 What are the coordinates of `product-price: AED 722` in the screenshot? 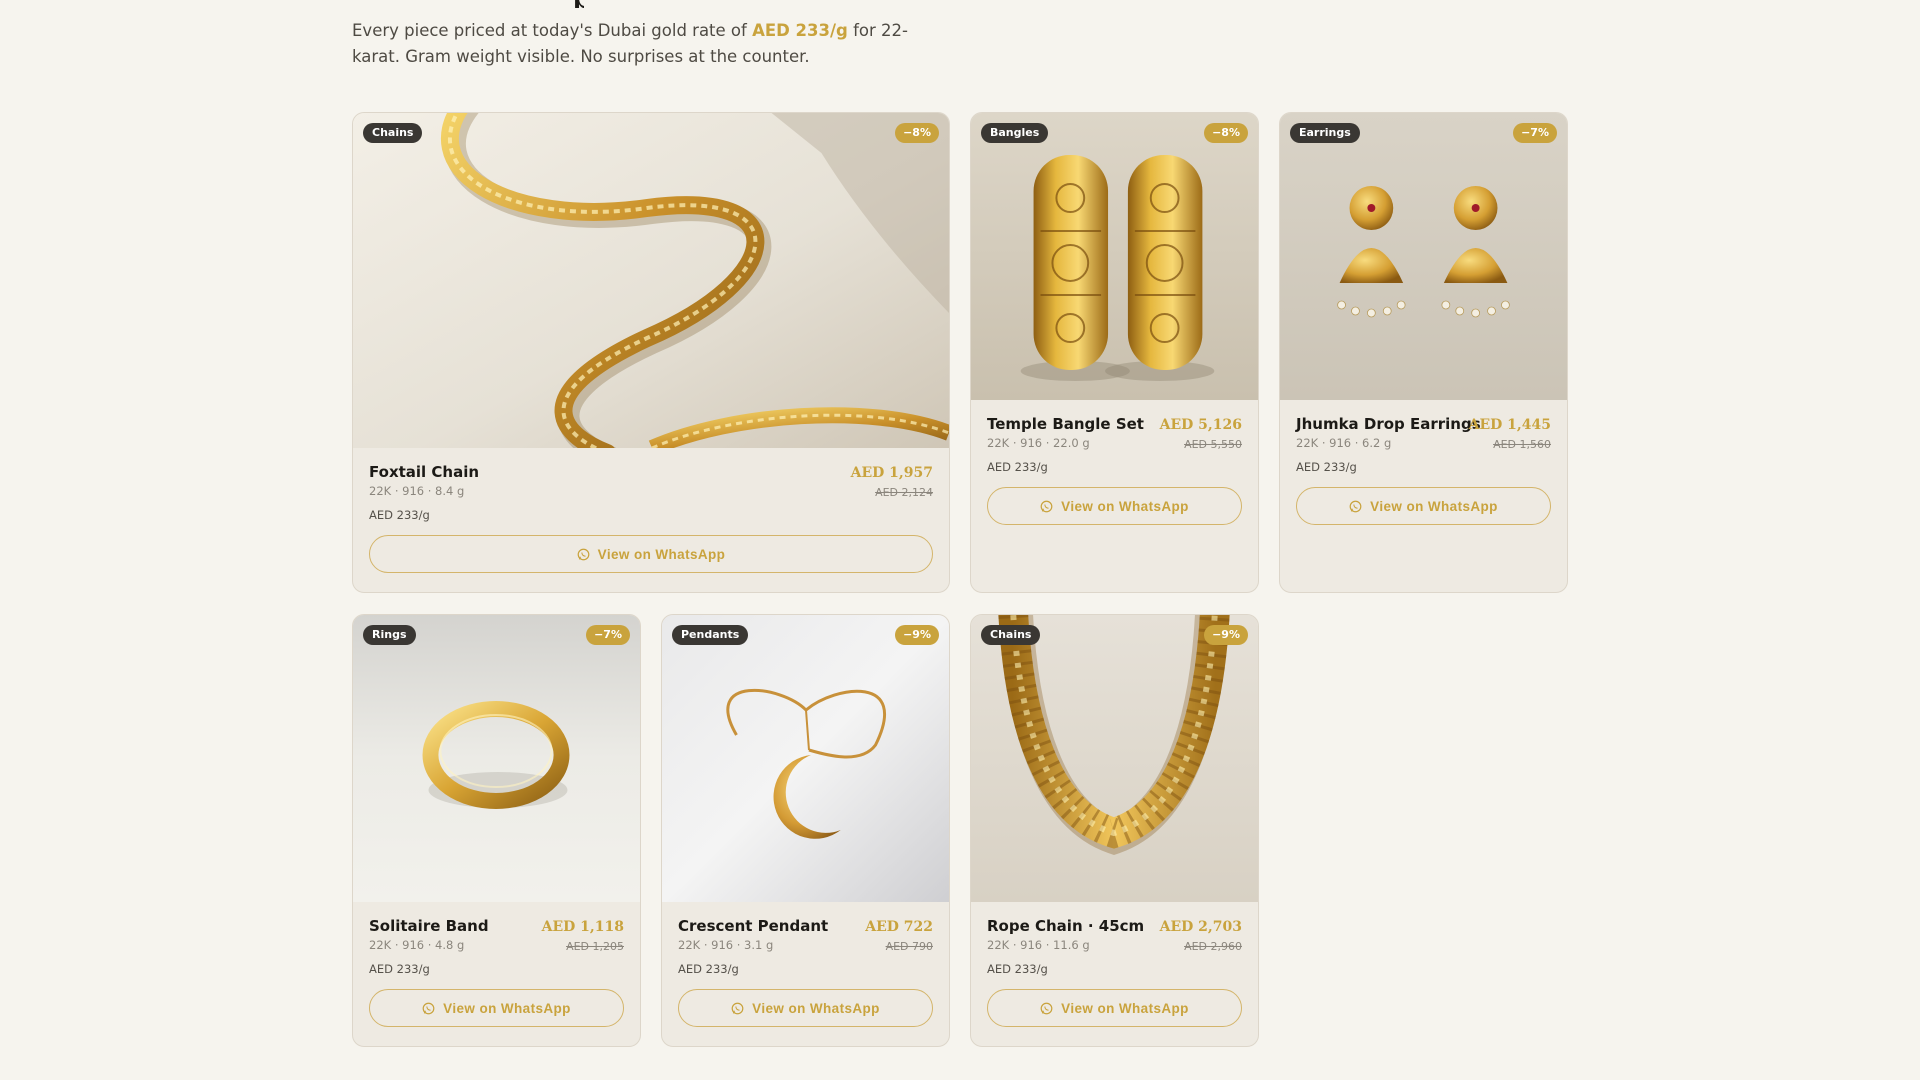 It's located at (899, 927).